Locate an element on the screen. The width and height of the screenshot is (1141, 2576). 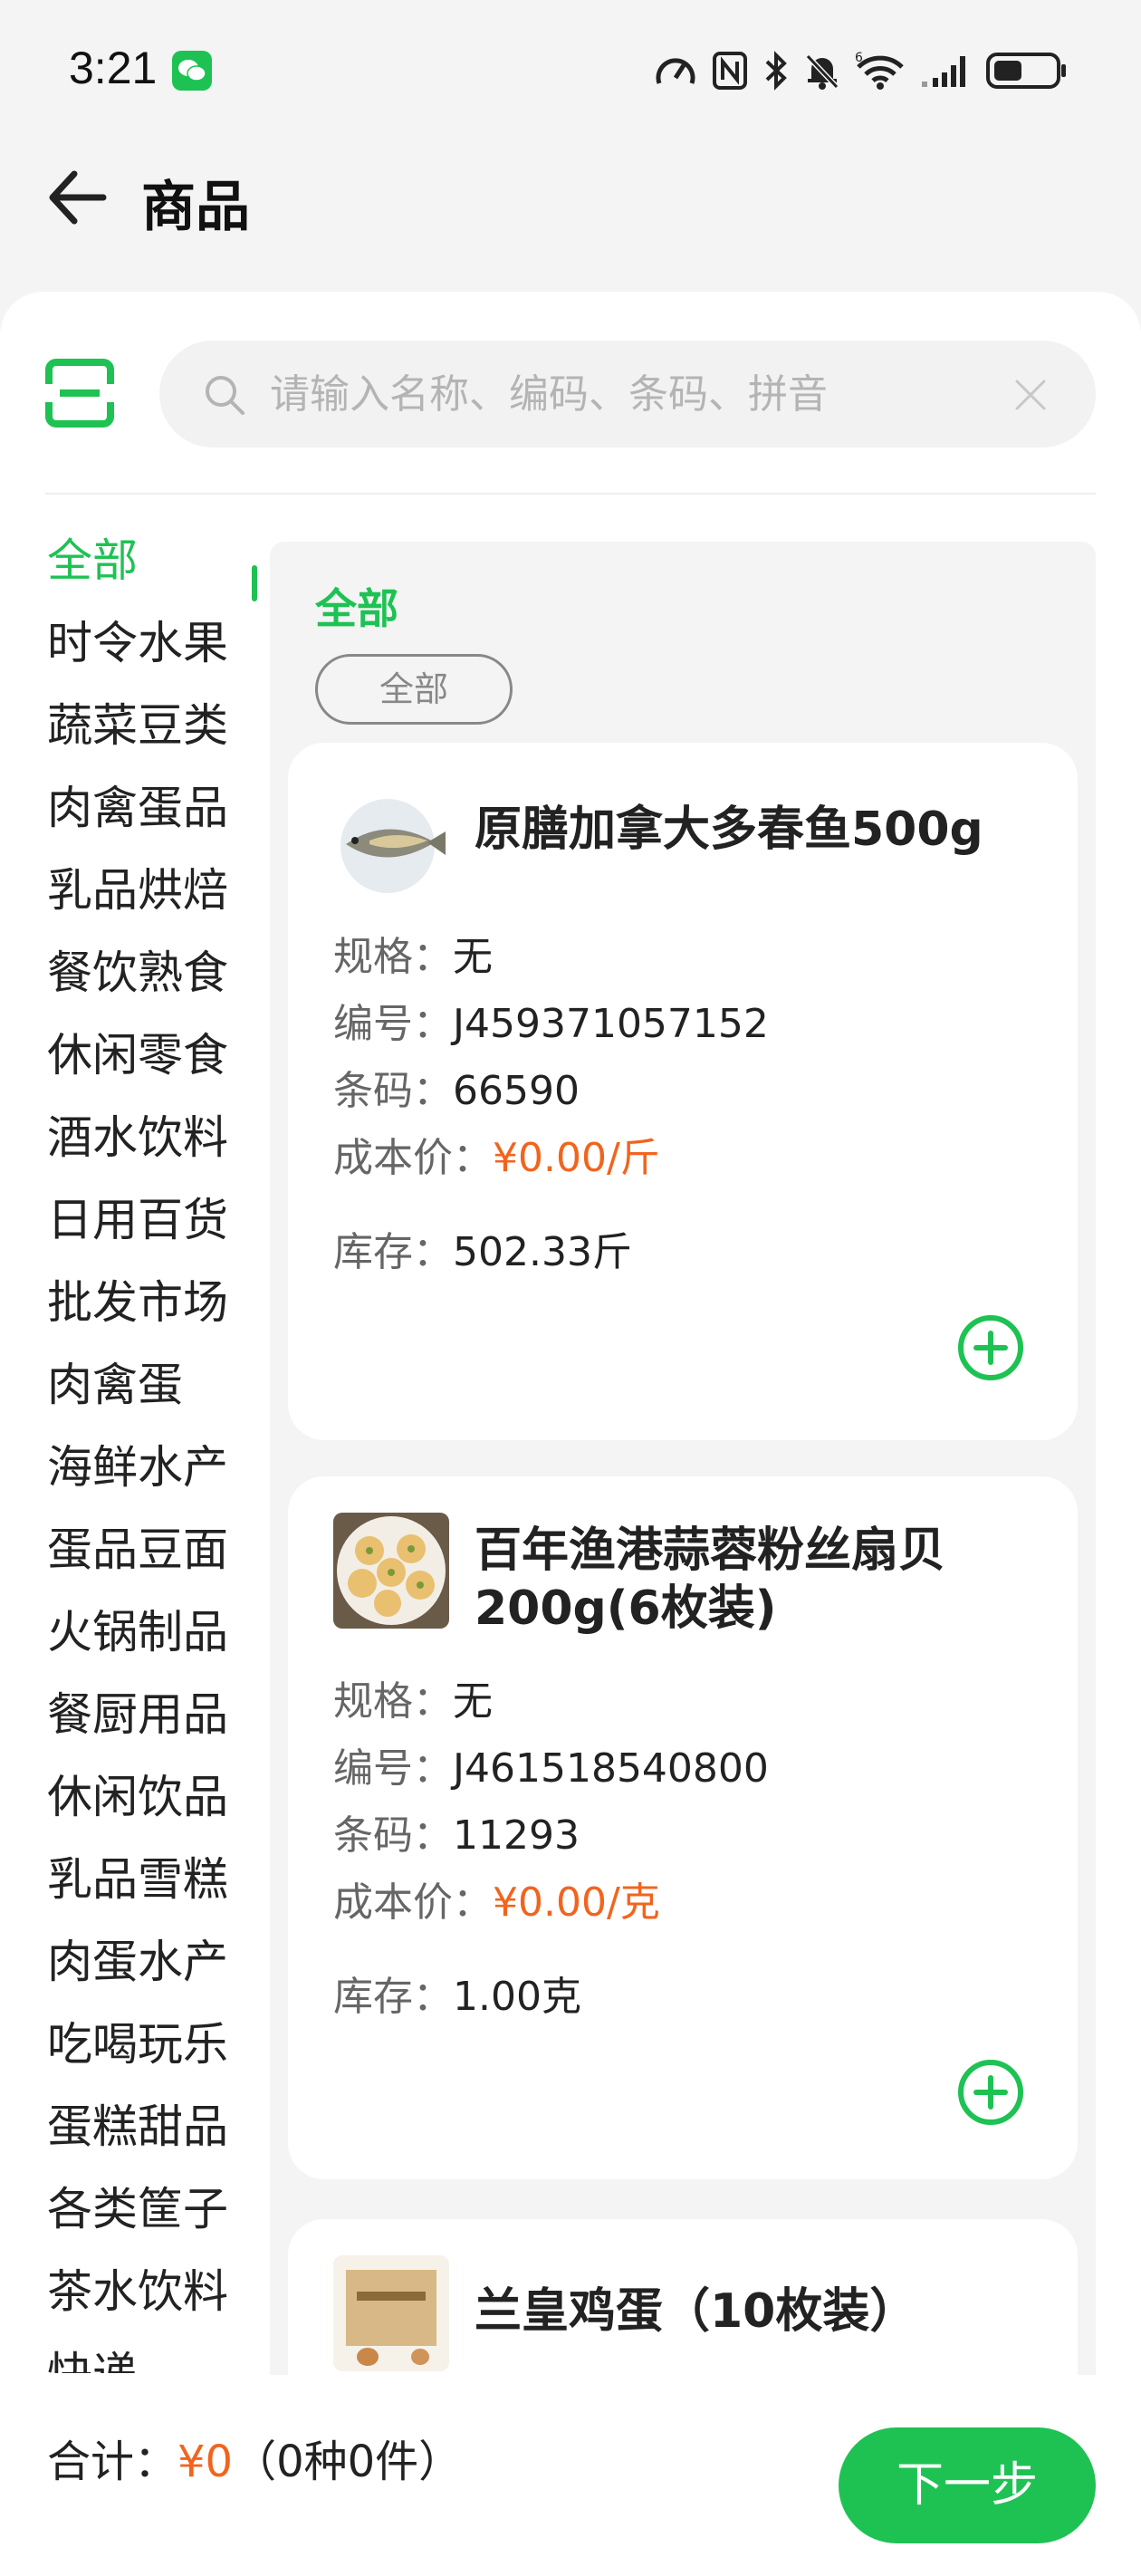
code-value: J461518540800 is located at coordinates (611, 1768).